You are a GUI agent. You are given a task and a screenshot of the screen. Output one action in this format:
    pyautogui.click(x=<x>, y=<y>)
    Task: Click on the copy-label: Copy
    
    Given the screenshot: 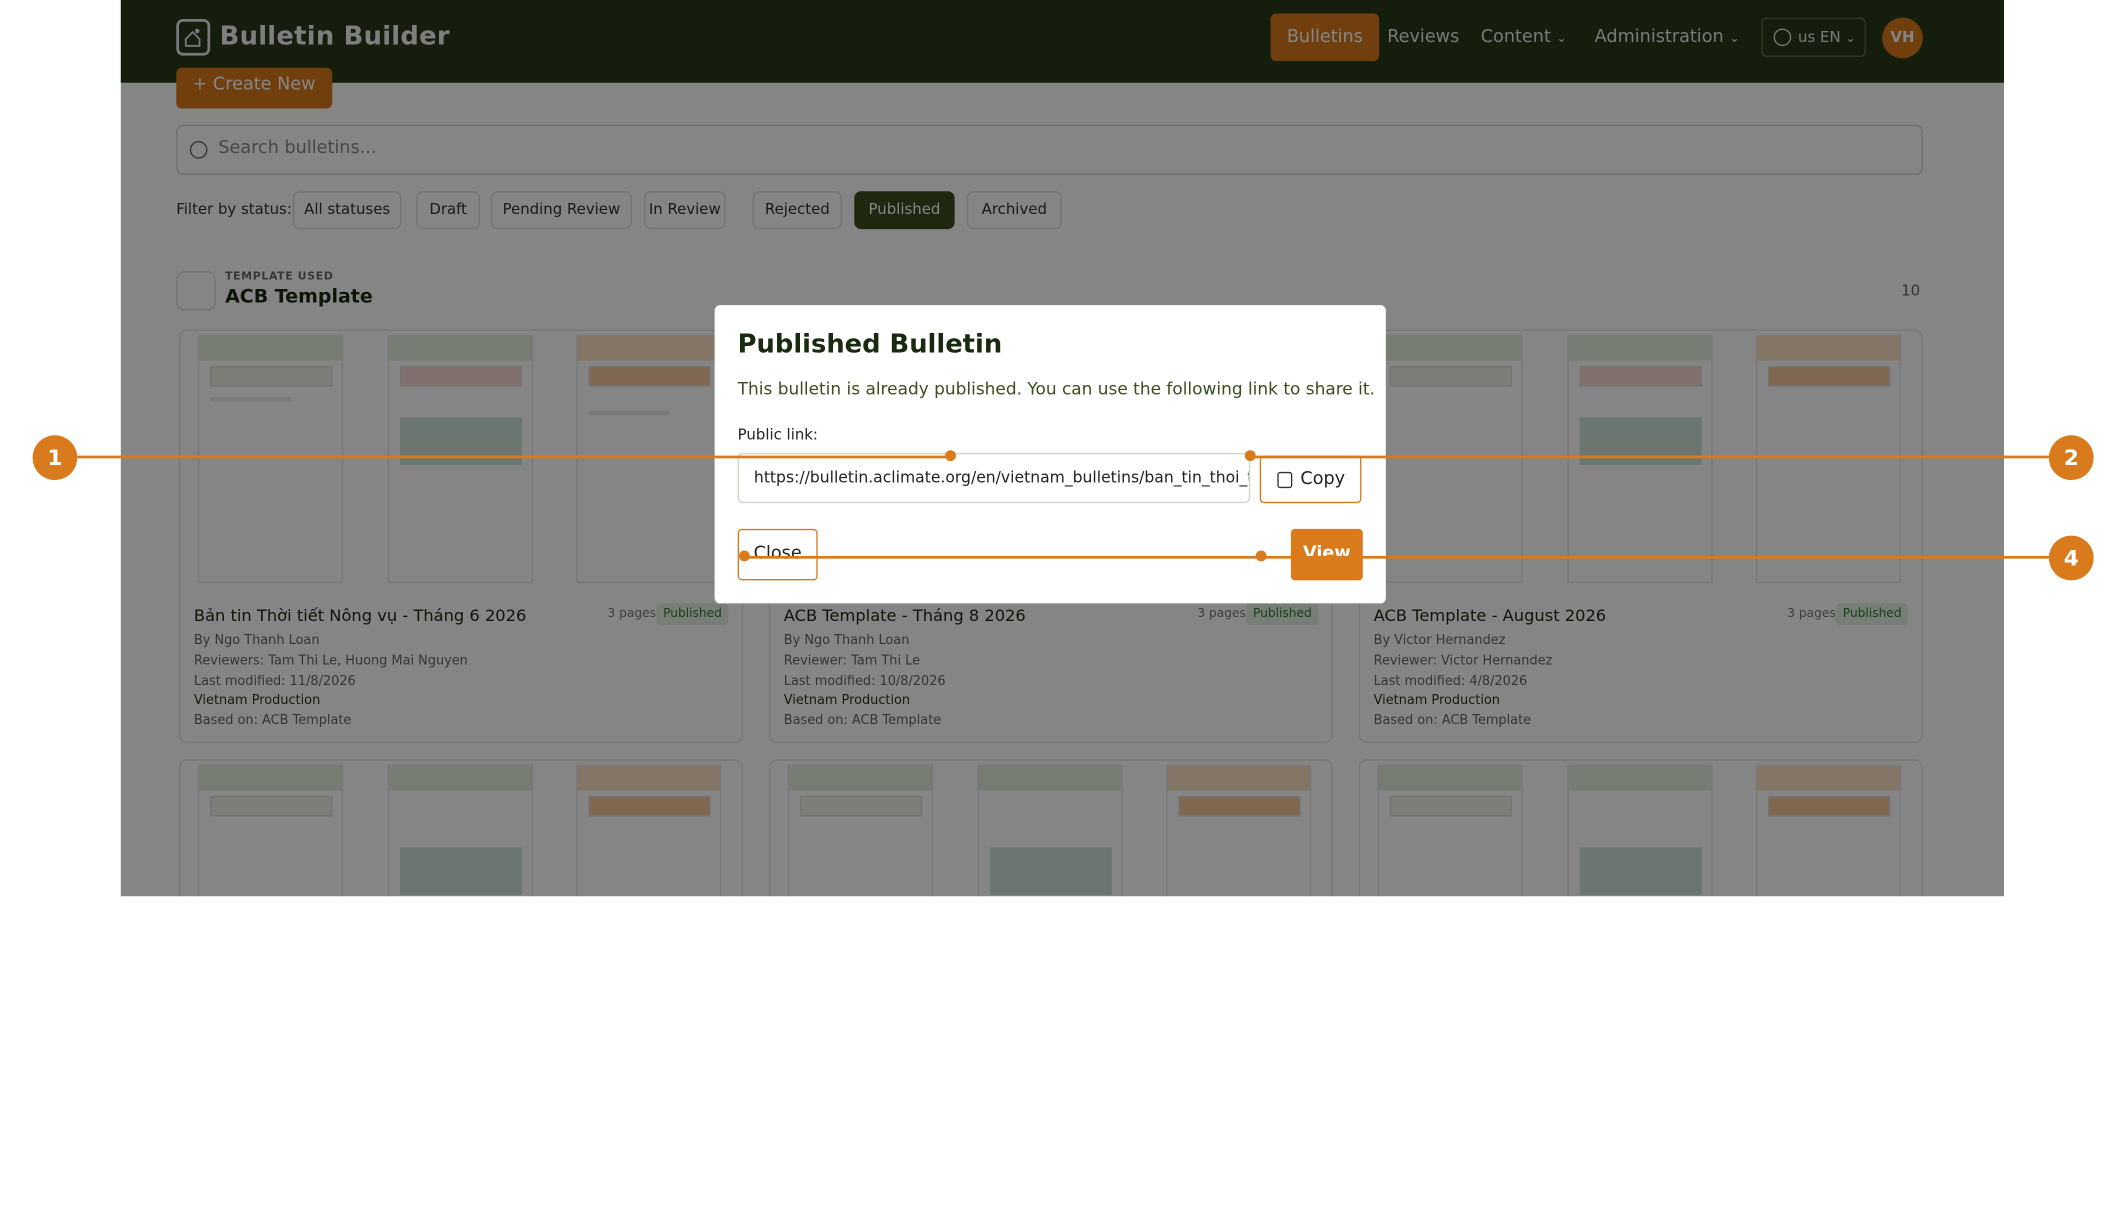 What is the action you would take?
    pyautogui.click(x=1323, y=479)
    